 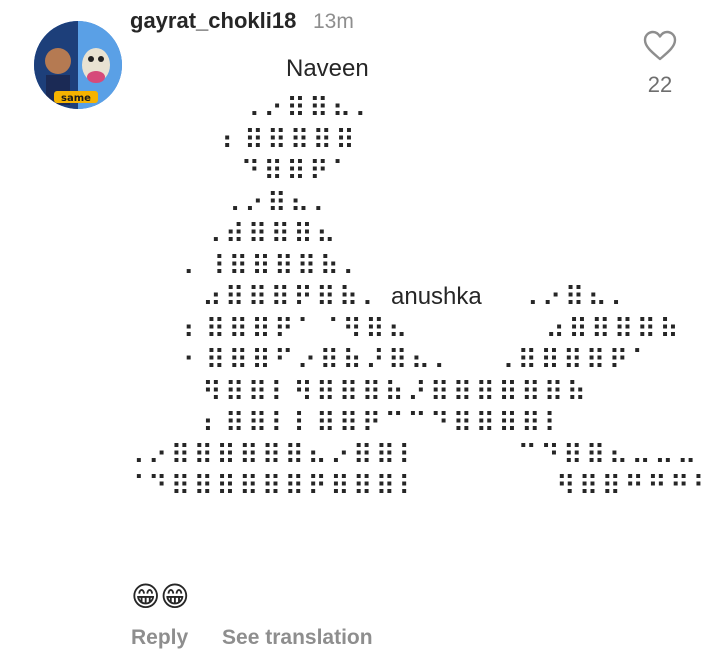 I want to click on art-label-naveen: Naveen, so click(x=327, y=68).